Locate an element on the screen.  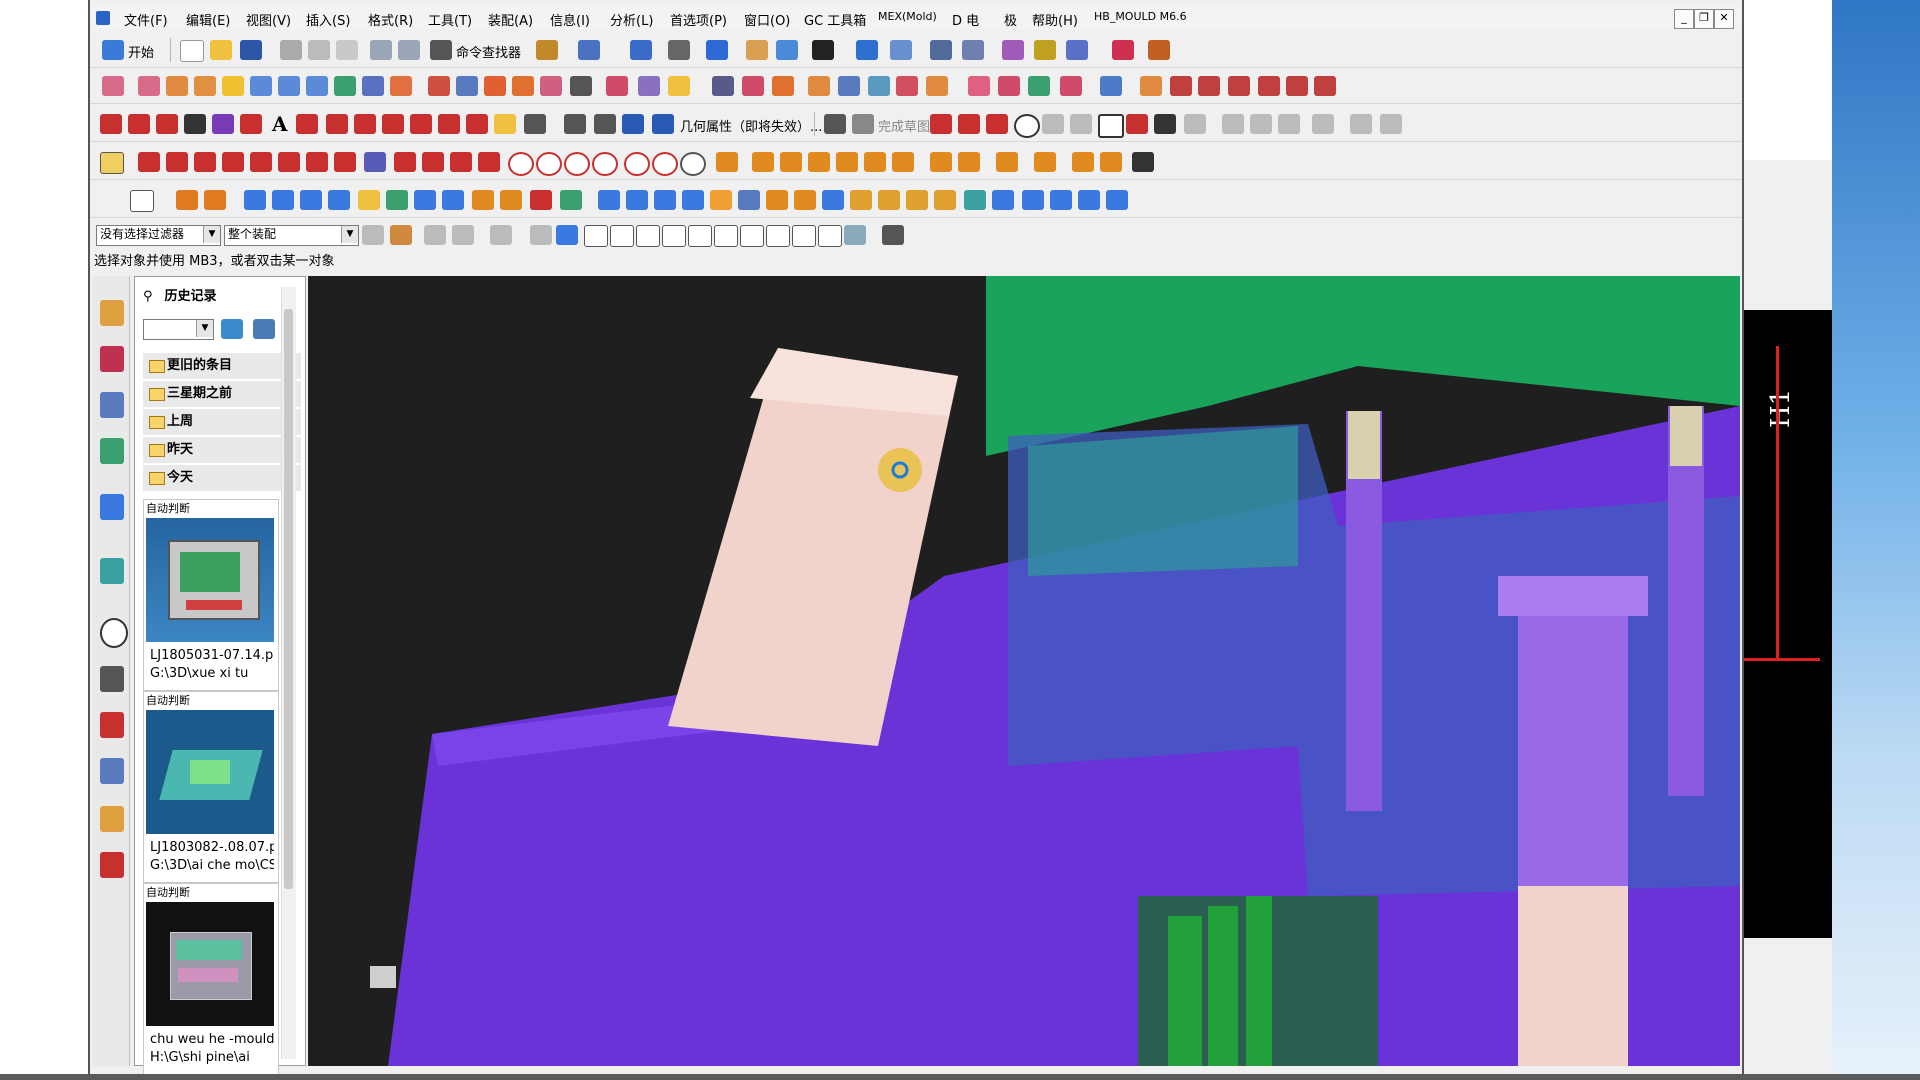
sketch-fillet-icon is located at coordinates (1053, 124).